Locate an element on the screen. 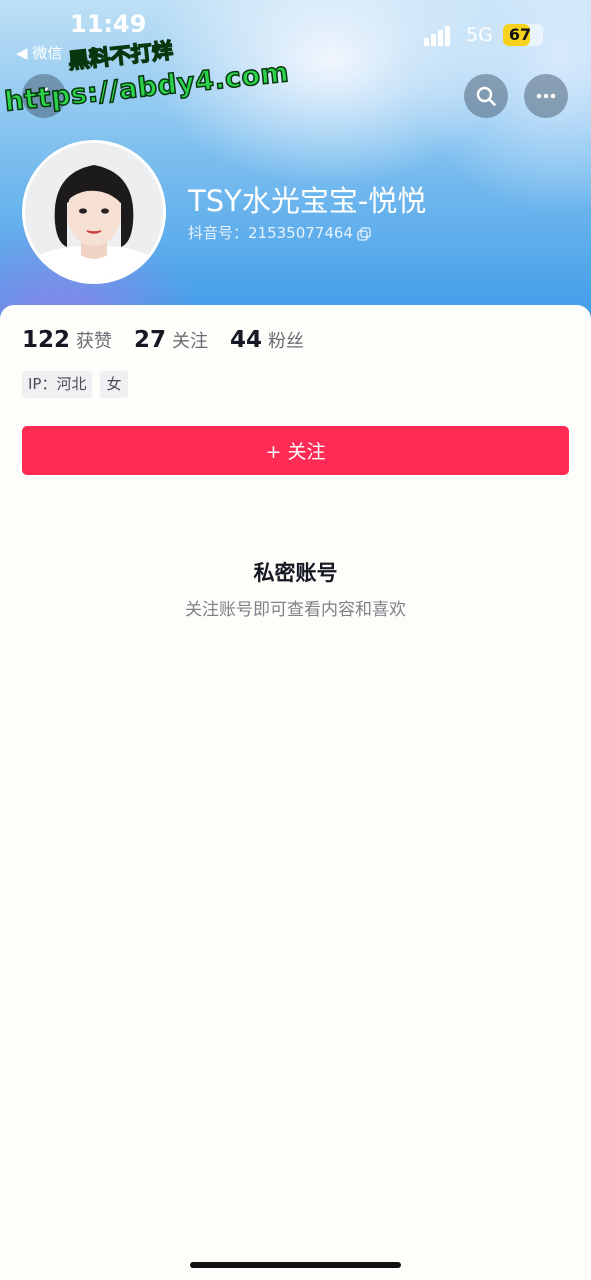  battery-percent: 67 is located at coordinates (520, 34).